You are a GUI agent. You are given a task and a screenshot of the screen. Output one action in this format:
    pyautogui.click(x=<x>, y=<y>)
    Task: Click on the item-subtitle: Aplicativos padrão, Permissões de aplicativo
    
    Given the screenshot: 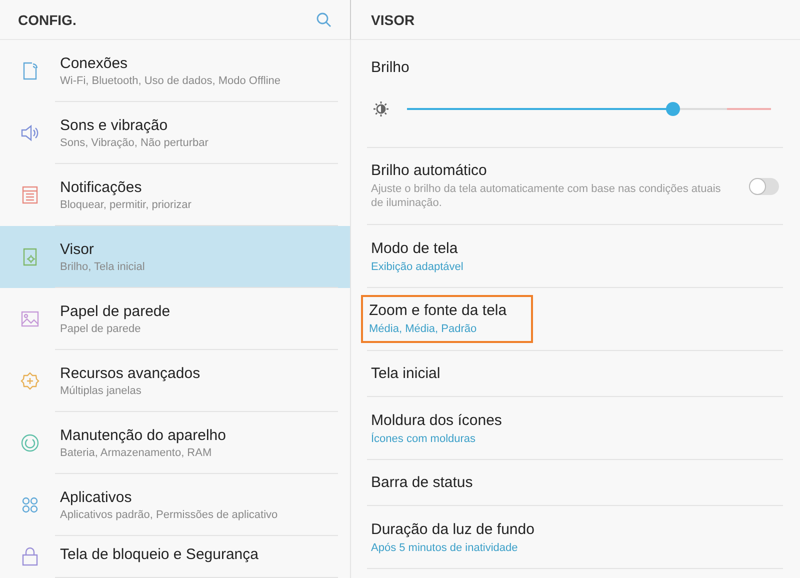 What is the action you would take?
    pyautogui.click(x=169, y=515)
    